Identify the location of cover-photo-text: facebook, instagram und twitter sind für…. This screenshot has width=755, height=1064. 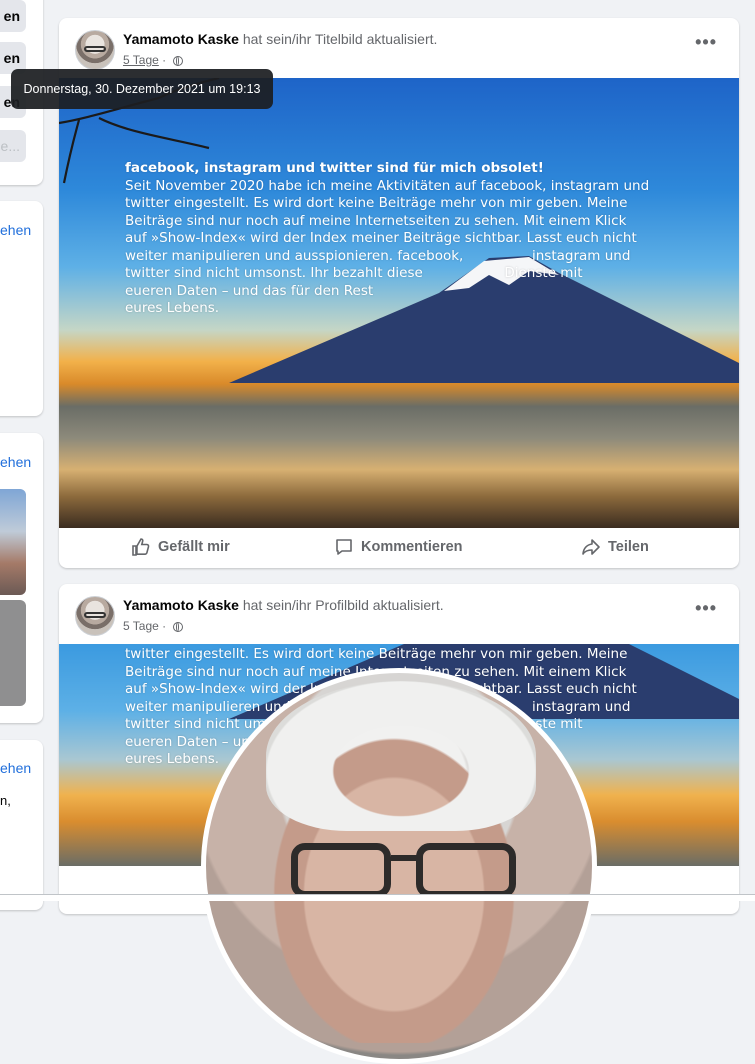
(405, 239).